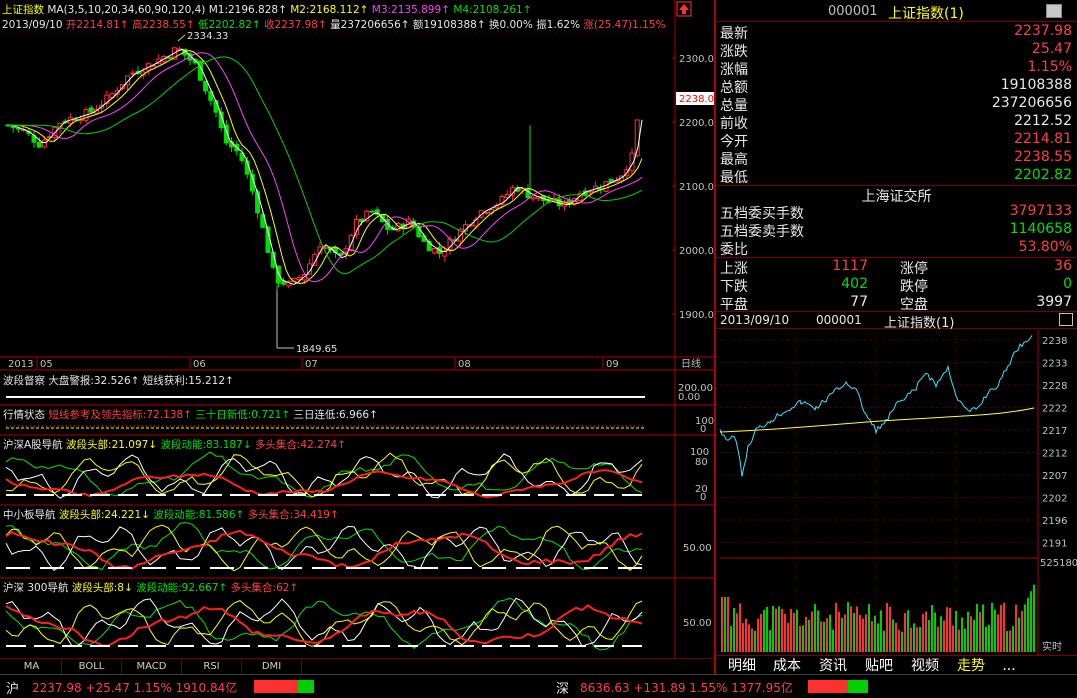  Describe the element at coordinates (896, 285) in the screenshot. I see `breadth-row-2: 下跌 402 跌停 0` at that location.